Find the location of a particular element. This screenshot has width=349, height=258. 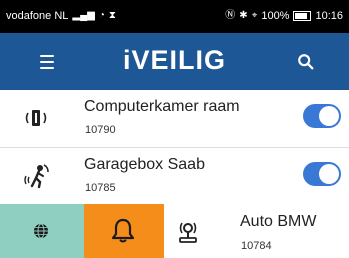

bell-icon is located at coordinates (123, 230).